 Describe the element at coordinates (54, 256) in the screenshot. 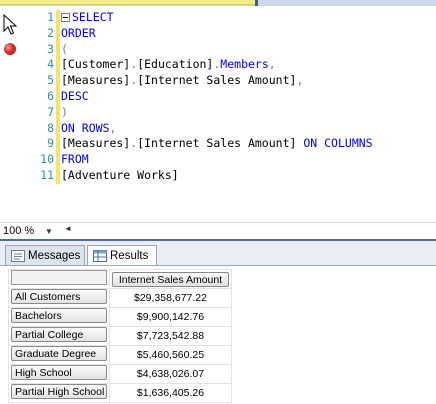

I see `tab-messages-label: Messages` at that location.